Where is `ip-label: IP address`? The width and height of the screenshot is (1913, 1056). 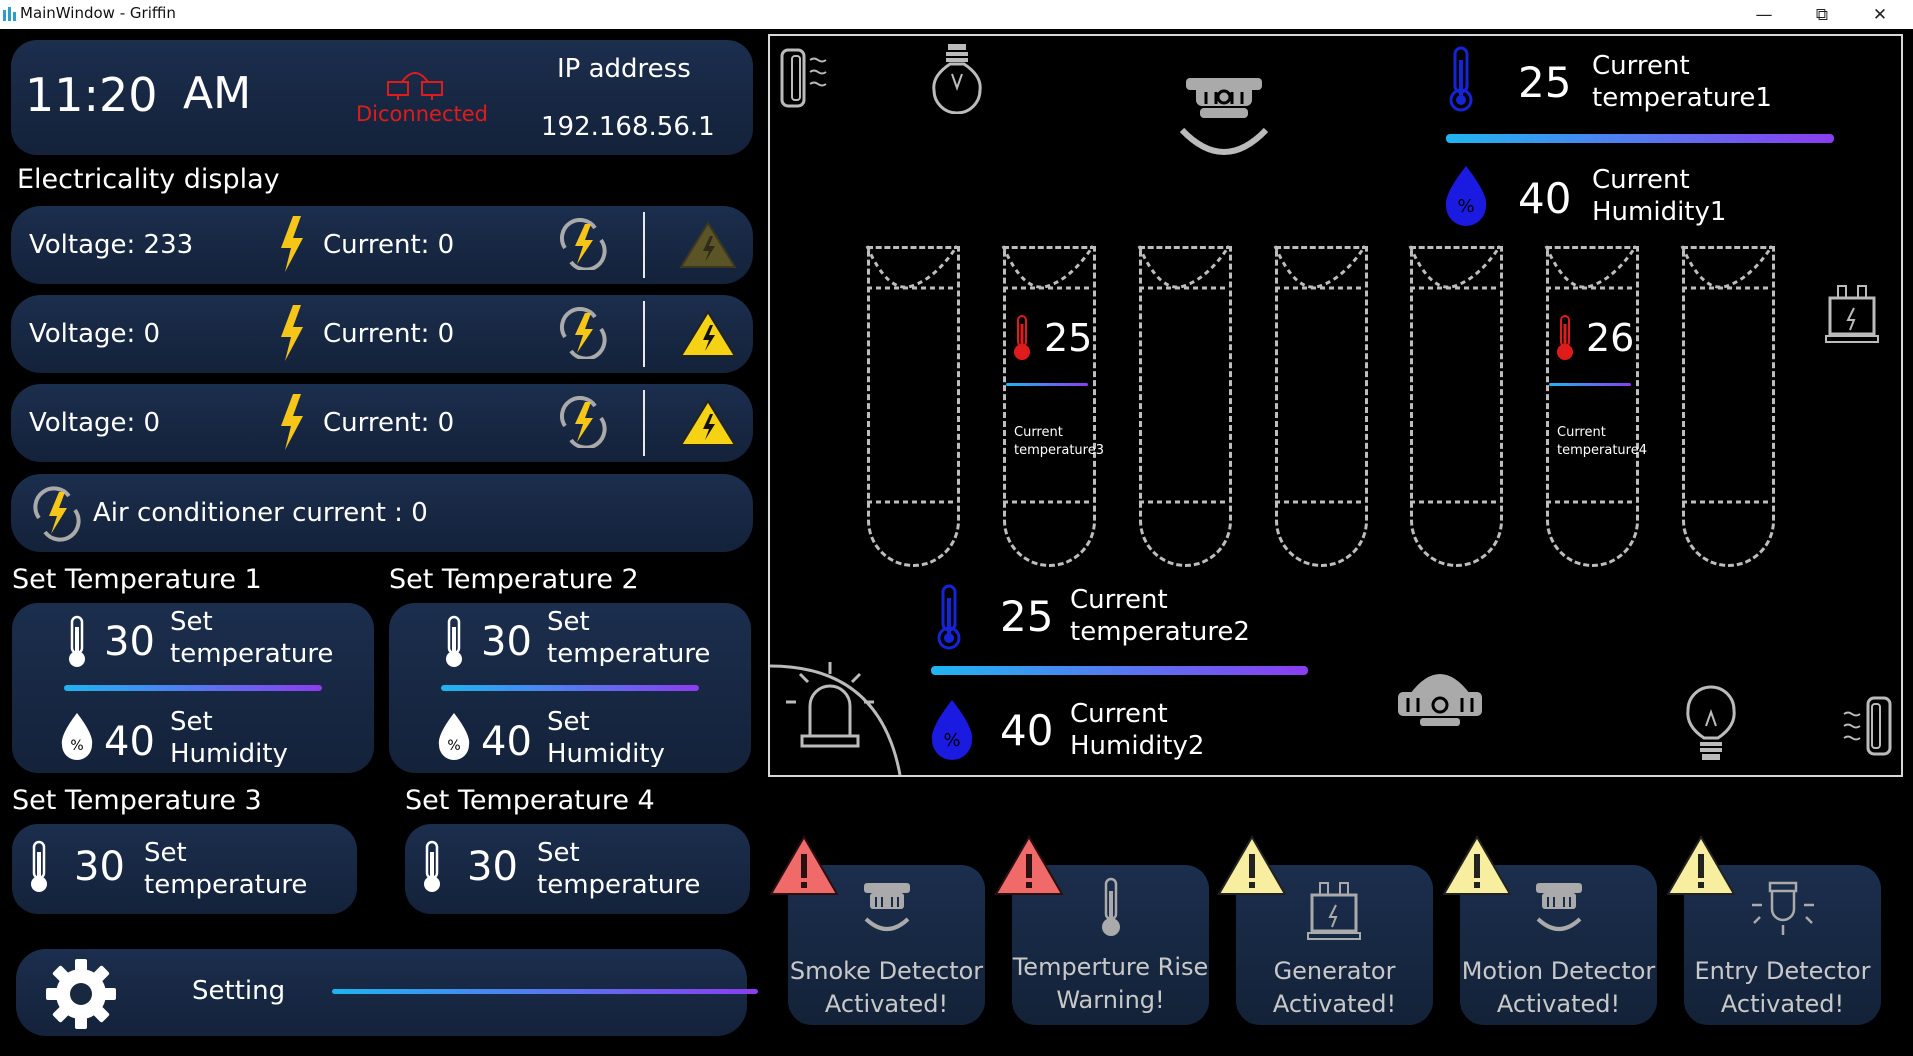
ip-label: IP address is located at coordinates (624, 69).